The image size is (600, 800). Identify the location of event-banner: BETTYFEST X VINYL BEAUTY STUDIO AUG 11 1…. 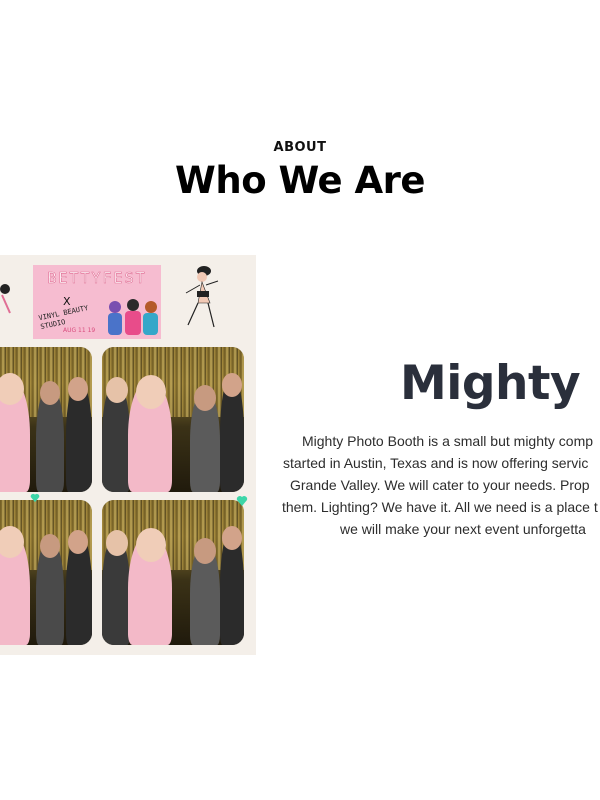
(97, 302).